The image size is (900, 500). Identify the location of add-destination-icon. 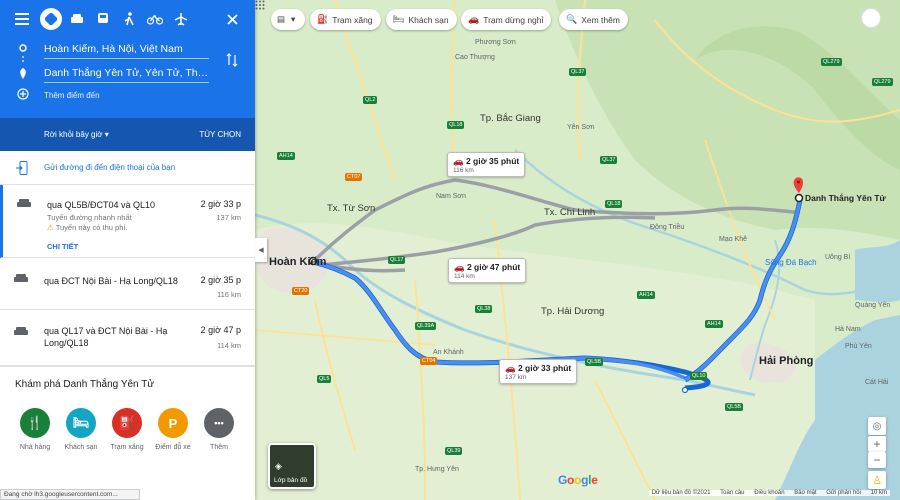
(23, 94).